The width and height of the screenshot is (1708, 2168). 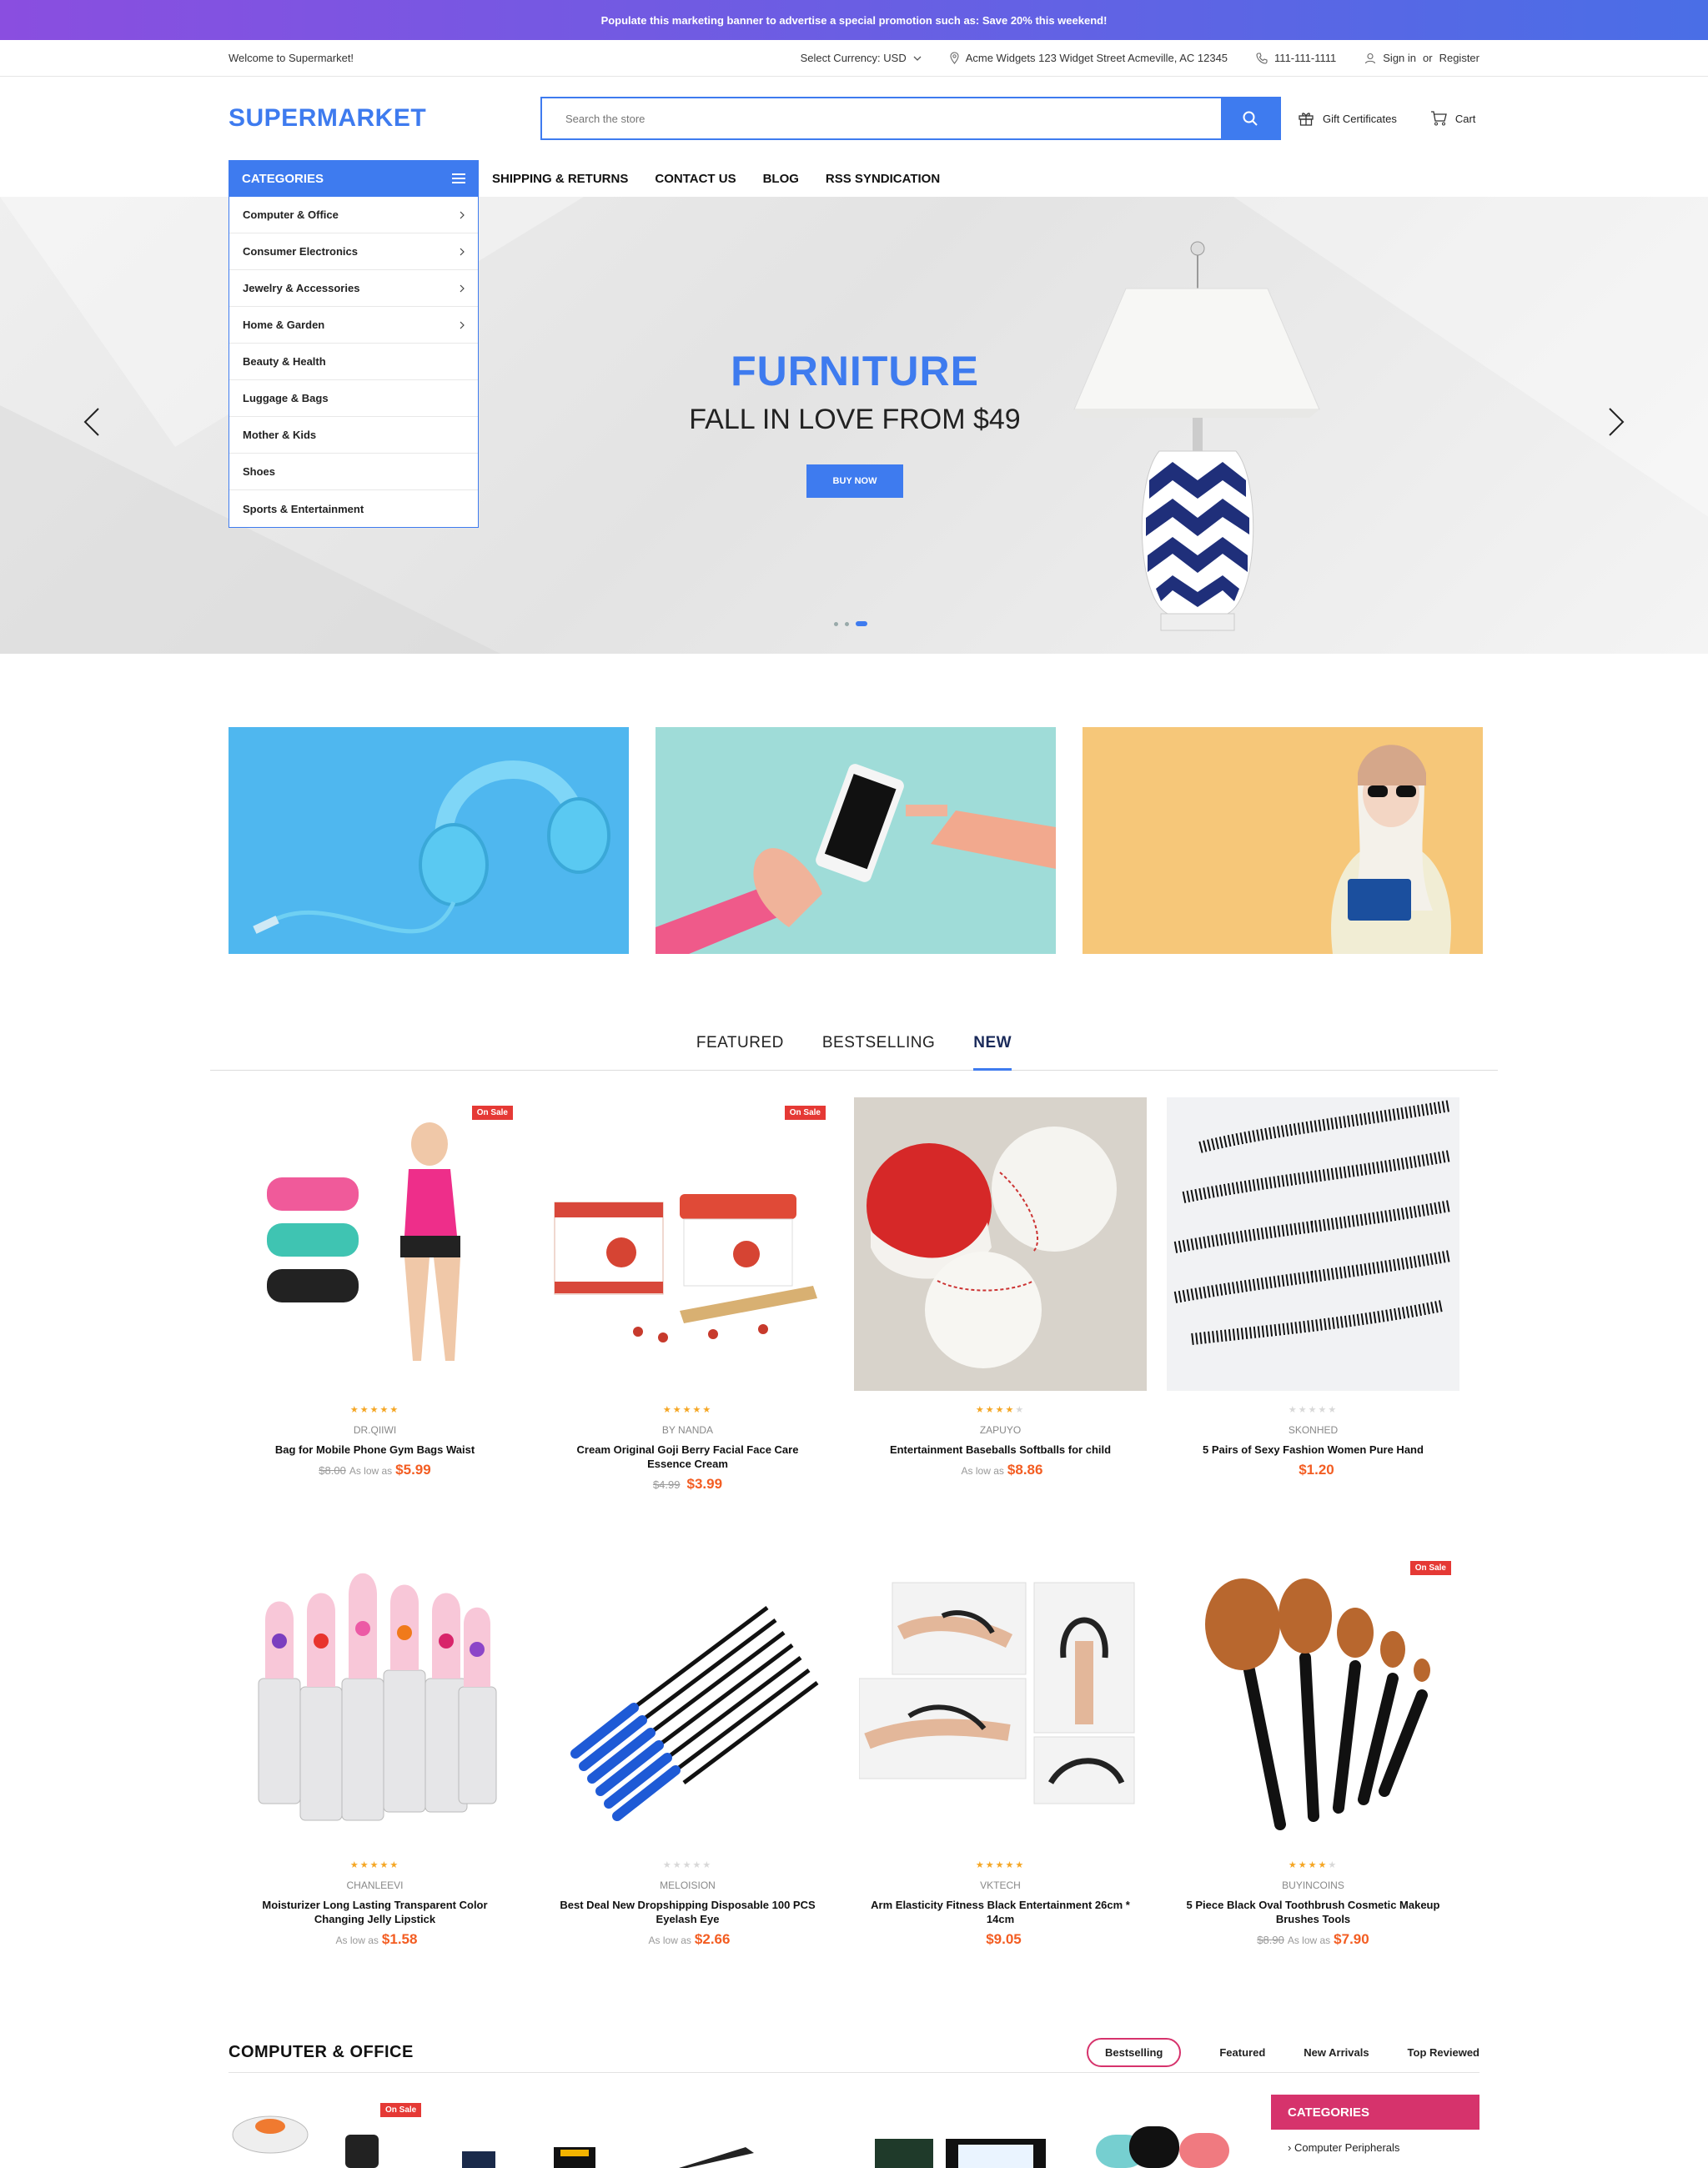 What do you see at coordinates (695, 179) in the screenshot?
I see `nav-contact-us: CONTACT US` at bounding box center [695, 179].